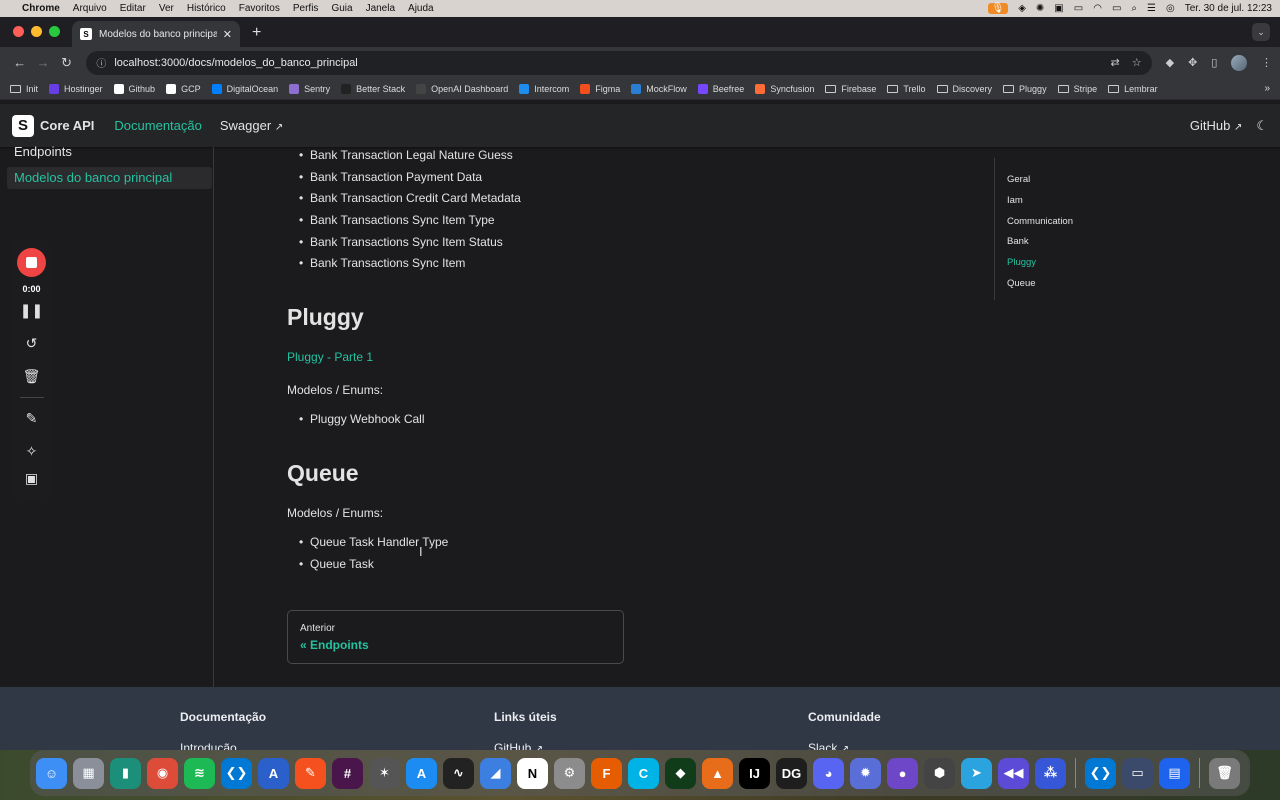 The height and width of the screenshot is (800, 1280). Describe the element at coordinates (157, 125) in the screenshot. I see `nav-link-documentacao: Documentação` at that location.